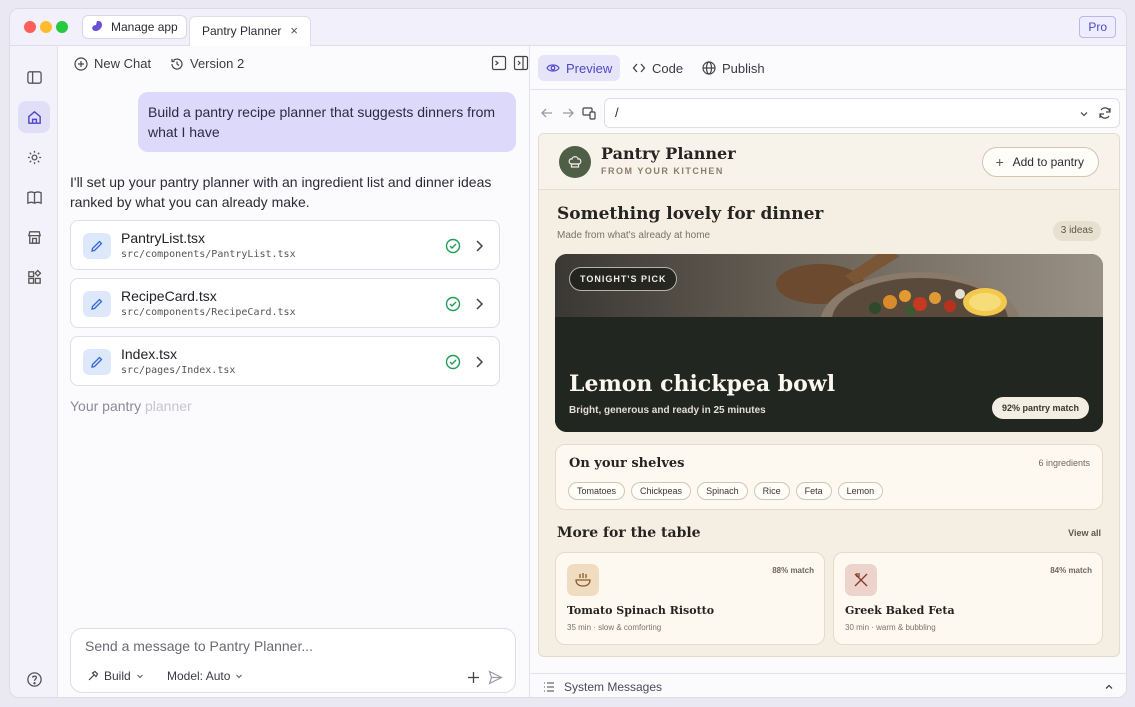 The image size is (1135, 707). What do you see at coordinates (199, 676) in the screenshot?
I see `model-label: Model: Auto` at bounding box center [199, 676].